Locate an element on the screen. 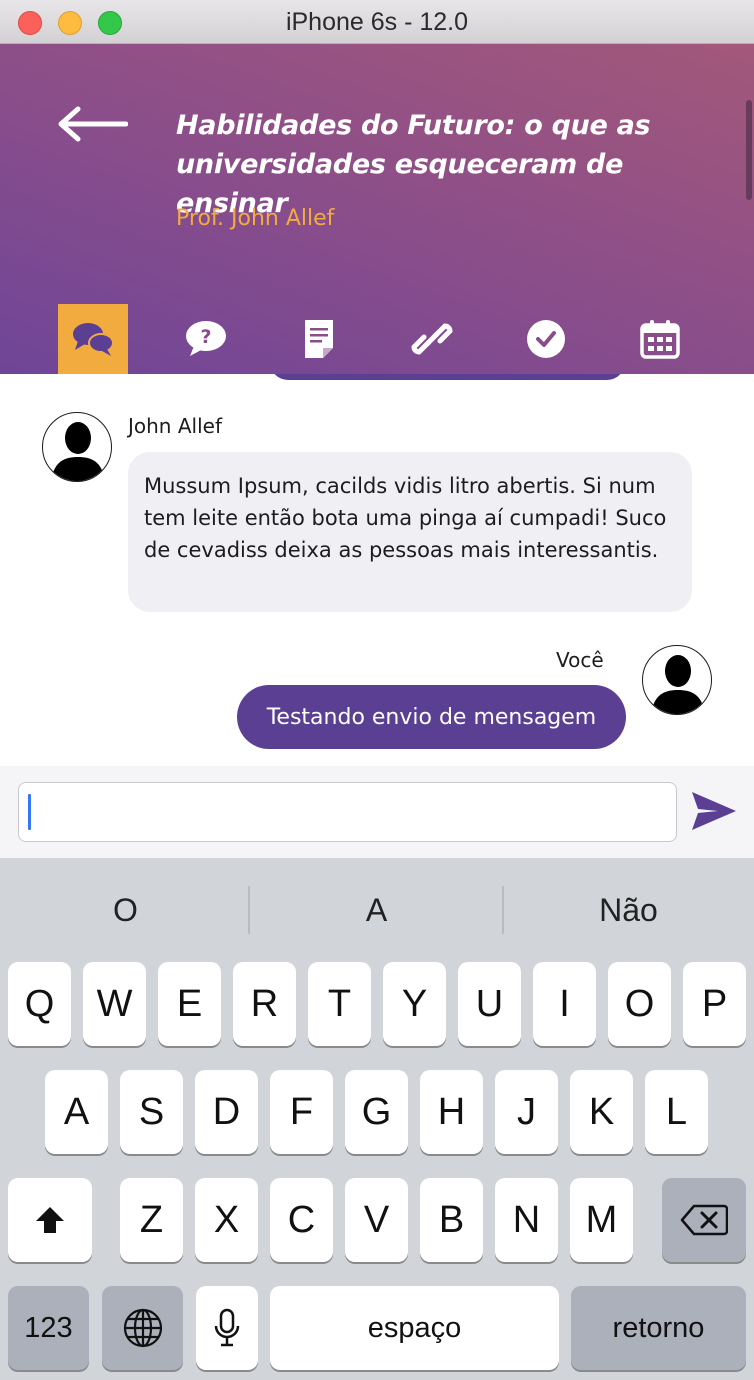  microphone-icon is located at coordinates (227, 1327).